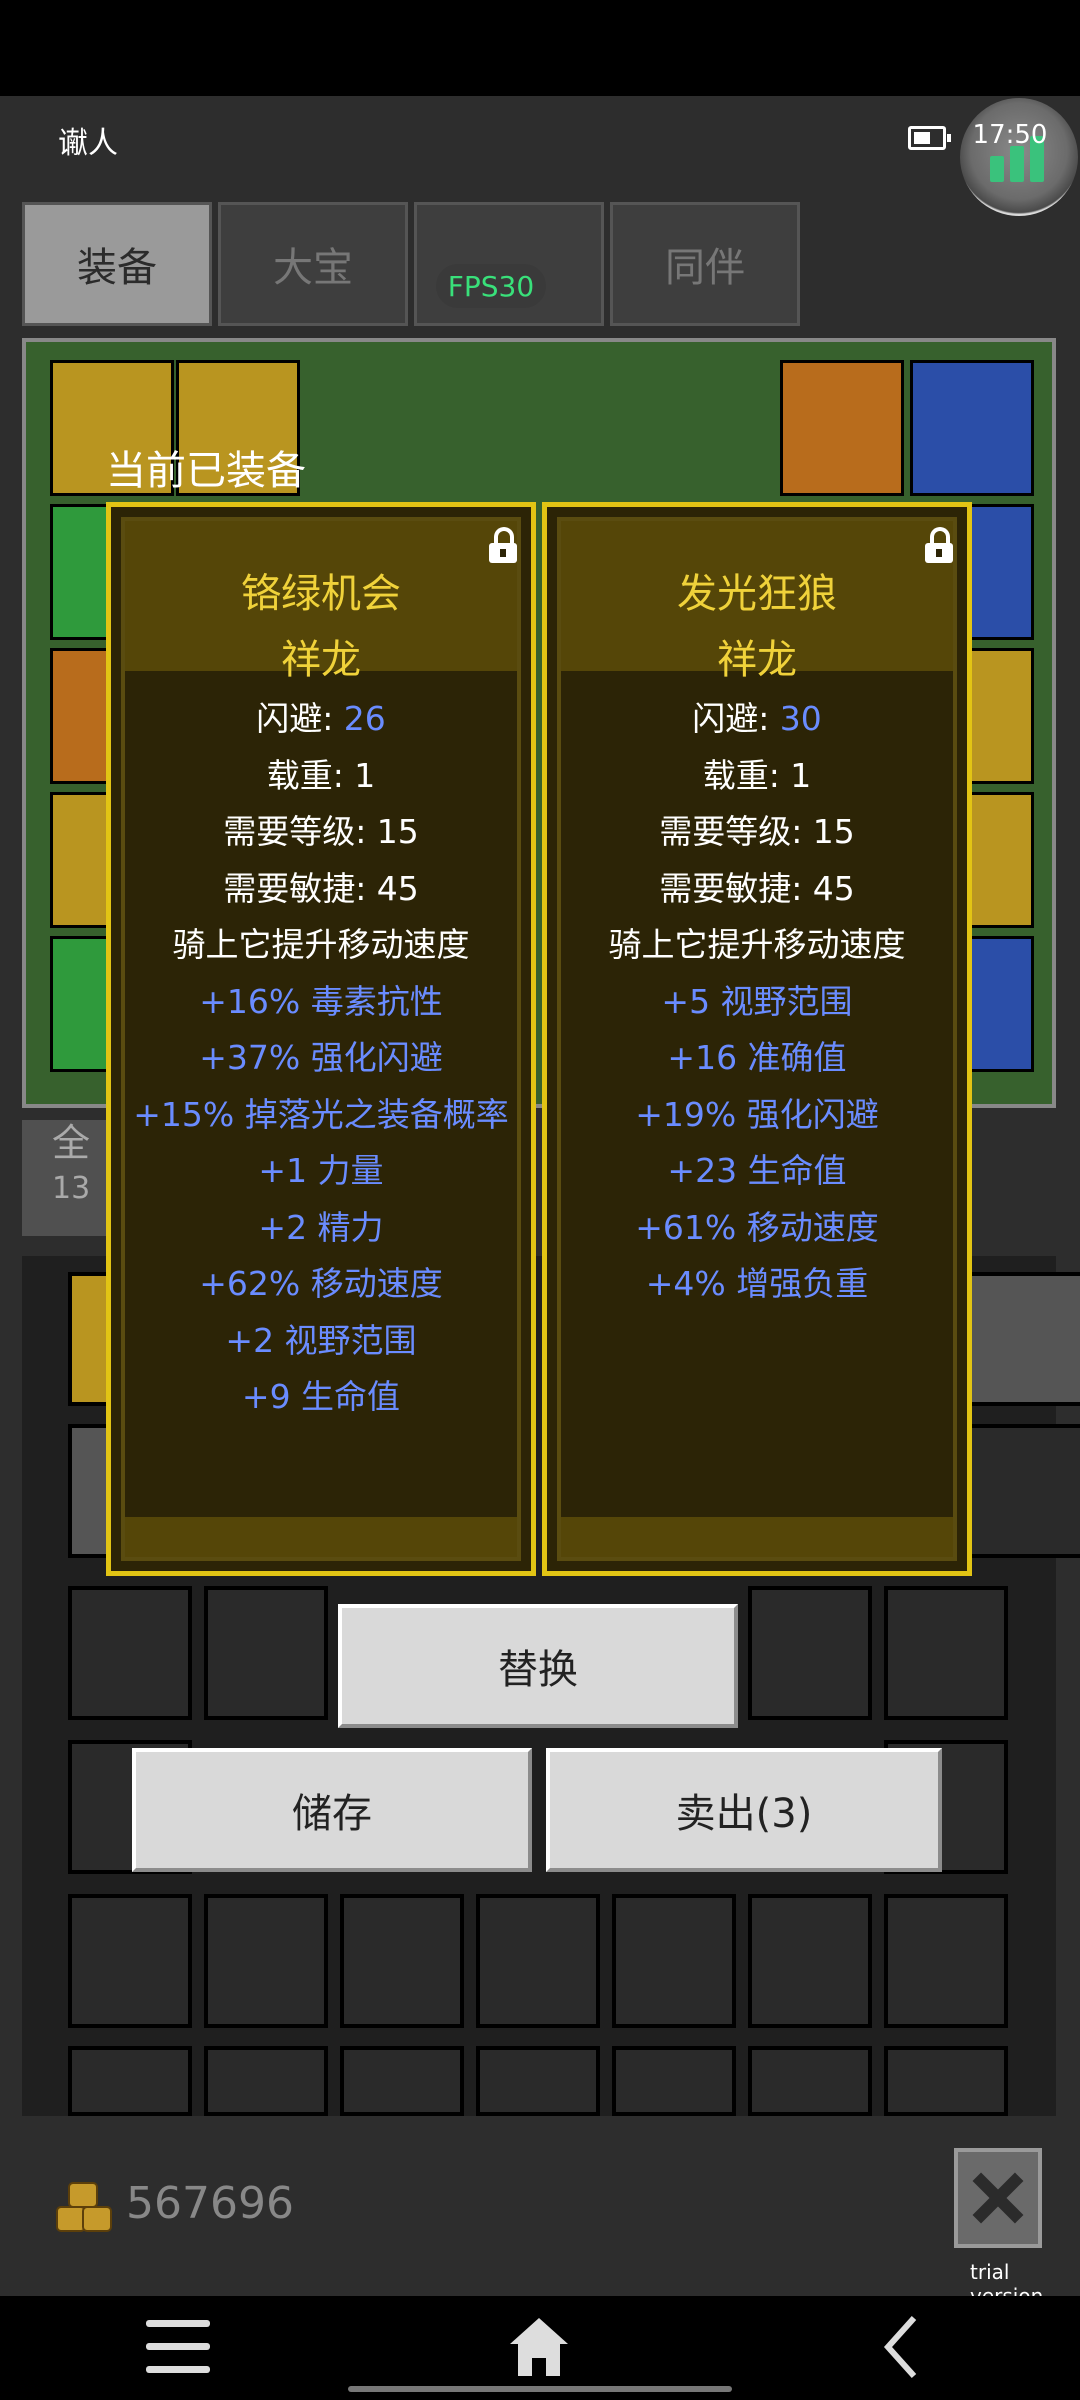 This screenshot has height=2400, width=1080. I want to click on current-equipped-label: 当前已装备, so click(206, 471).